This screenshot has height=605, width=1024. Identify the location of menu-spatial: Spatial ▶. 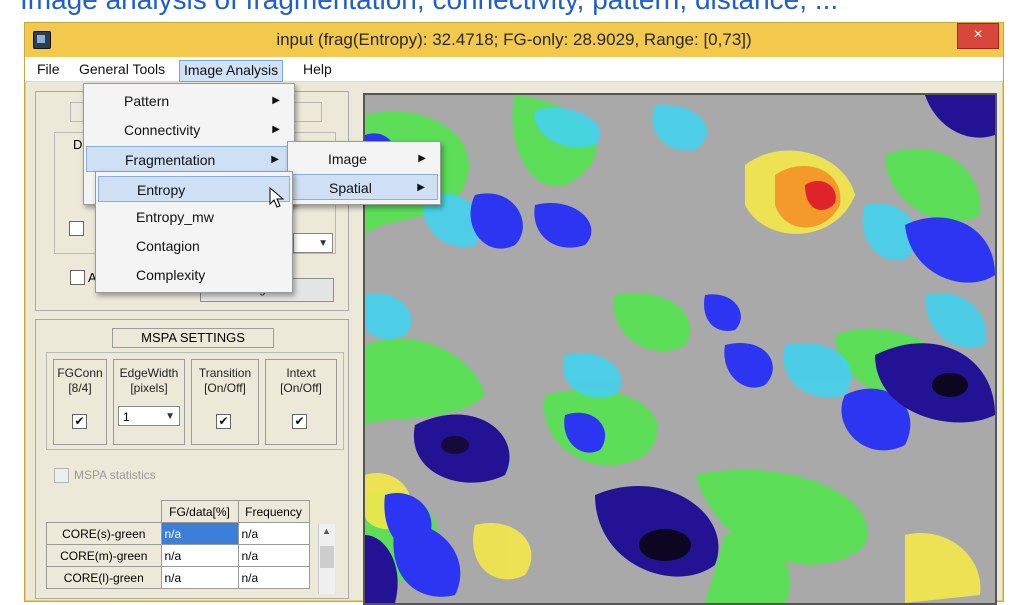
(364, 187).